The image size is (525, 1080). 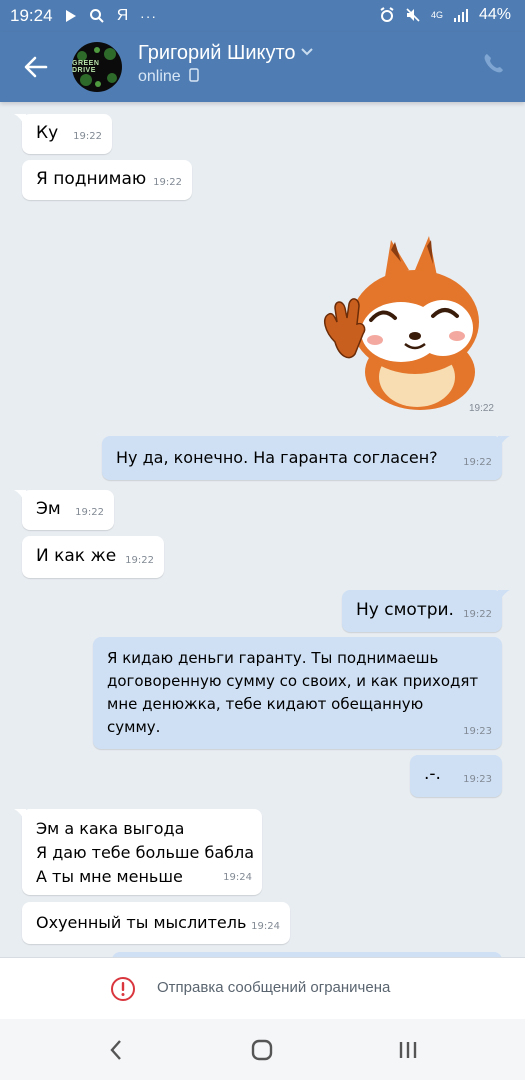 I want to click on sticker-message: 19:22, so click(x=400, y=323).